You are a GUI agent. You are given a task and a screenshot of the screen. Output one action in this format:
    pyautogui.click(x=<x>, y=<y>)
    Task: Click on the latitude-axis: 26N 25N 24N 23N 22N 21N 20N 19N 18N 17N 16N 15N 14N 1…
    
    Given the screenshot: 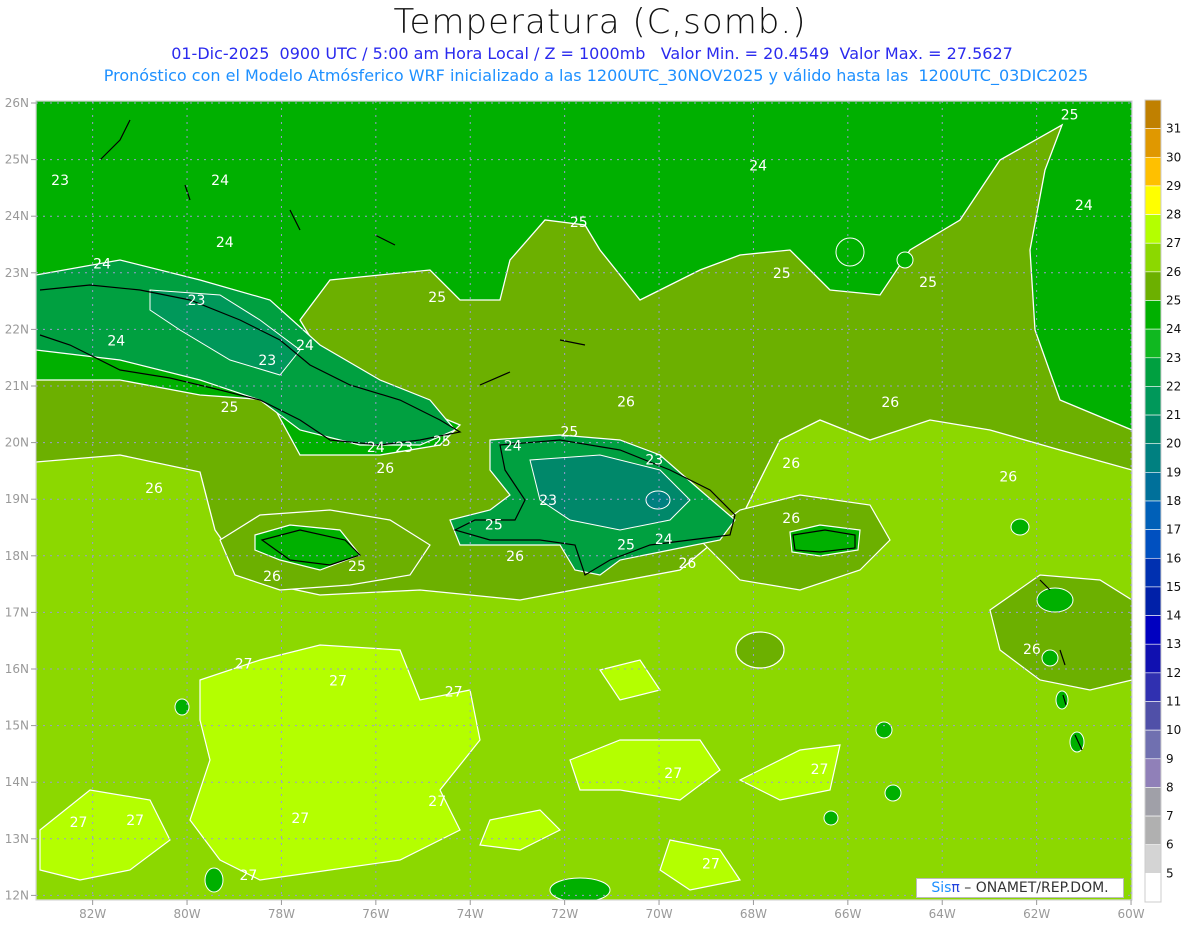 What is the action you would take?
    pyautogui.click(x=20, y=499)
    